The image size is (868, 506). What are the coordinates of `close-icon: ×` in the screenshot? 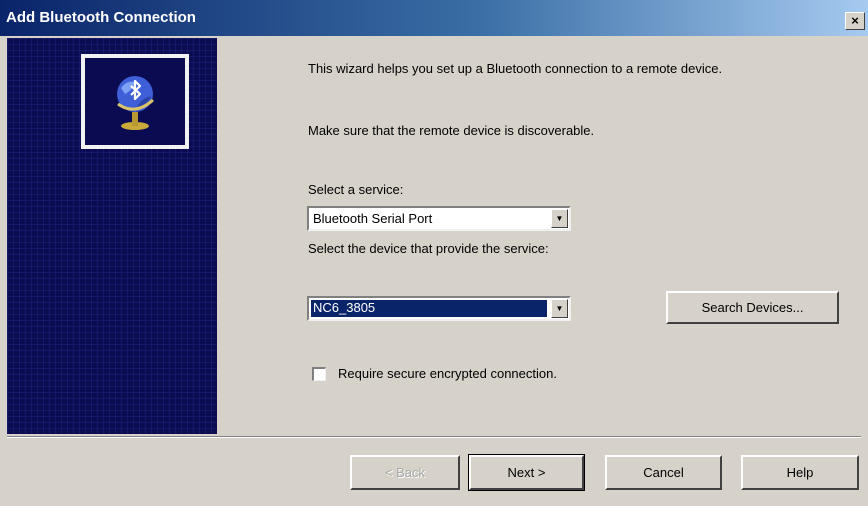 It's located at (855, 20).